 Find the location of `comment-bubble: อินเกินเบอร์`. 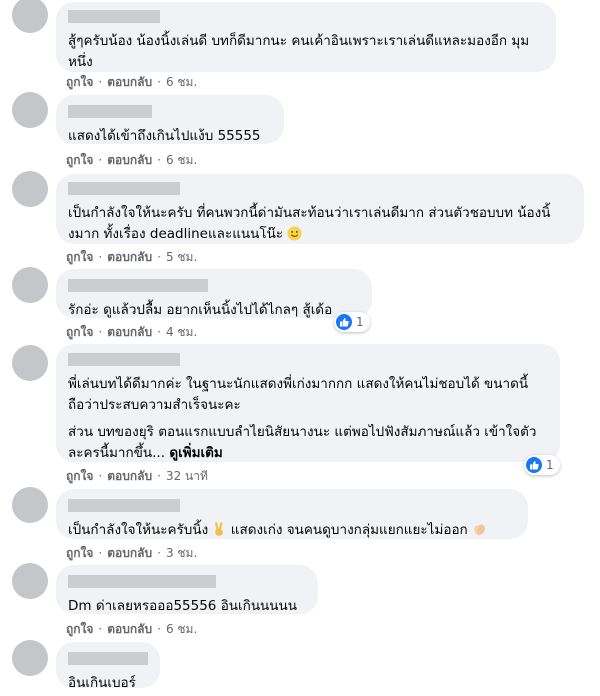

comment-bubble: อินเกินเบอร์ is located at coordinates (108, 666).